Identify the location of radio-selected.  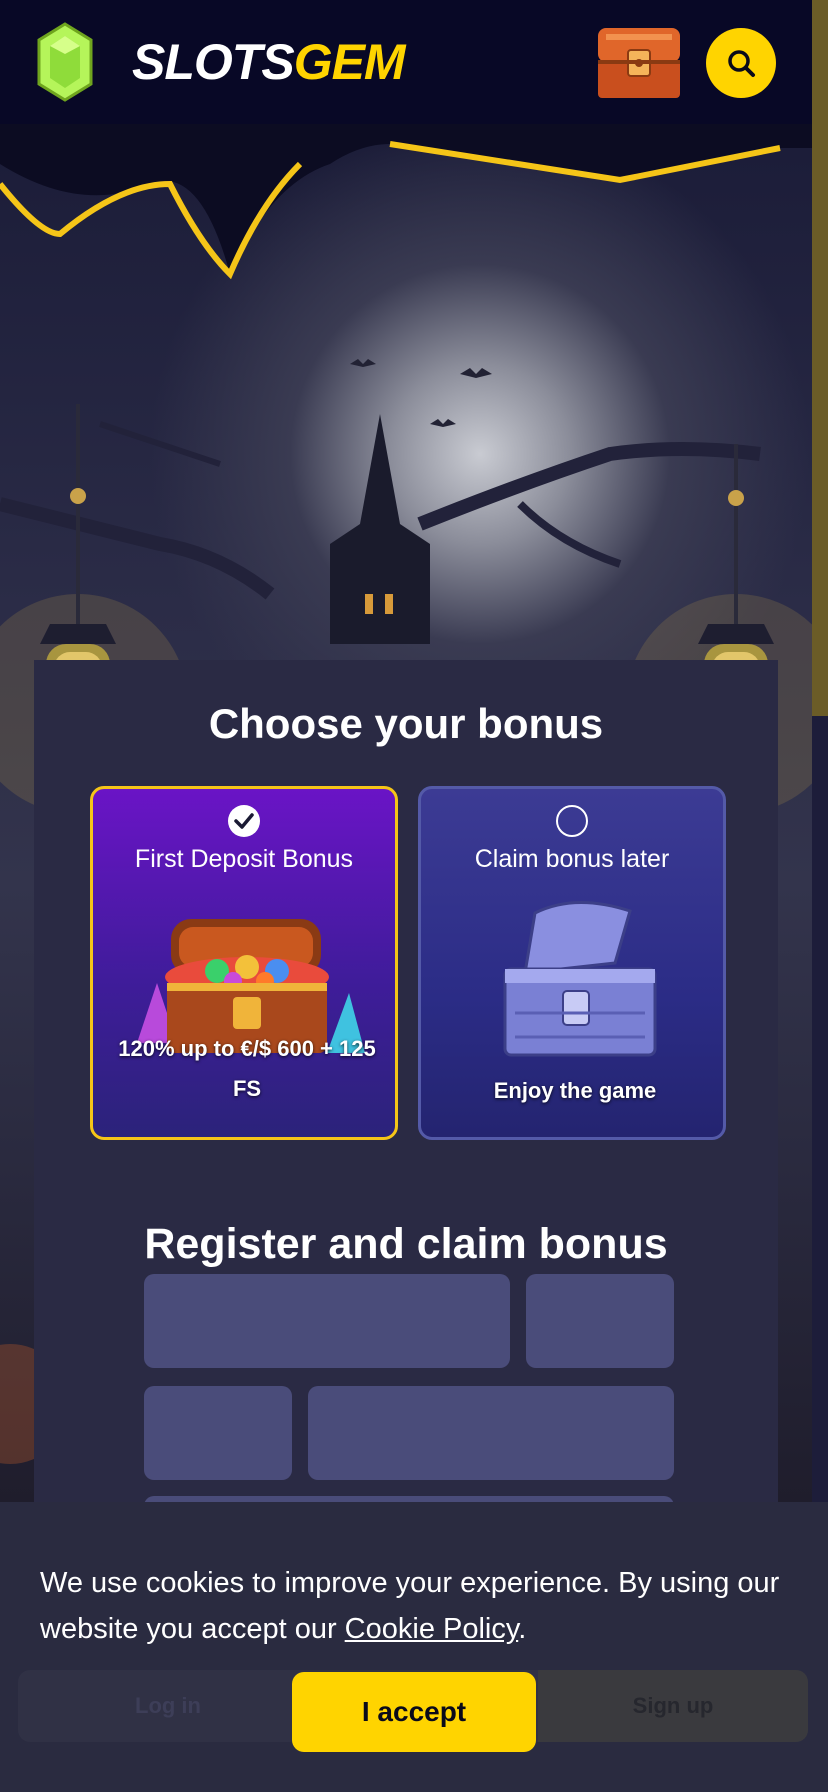
(244, 821).